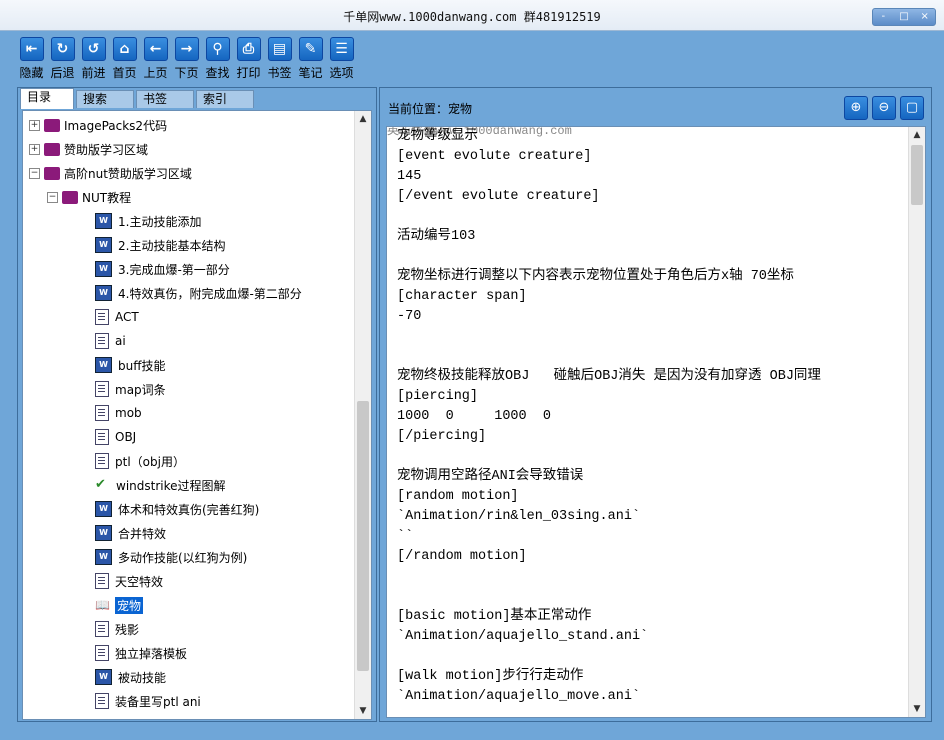 This screenshot has height=740, width=944. Describe the element at coordinates (310, 73) in the screenshot. I see `toolbar-button-label: 笔记` at that location.